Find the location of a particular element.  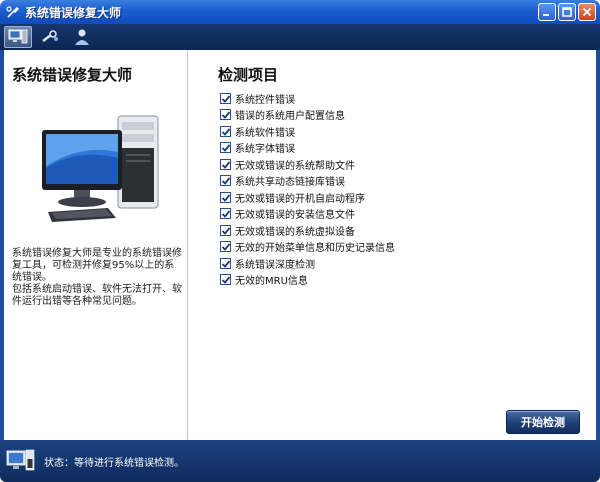

computer-icon is located at coordinates (18, 36).